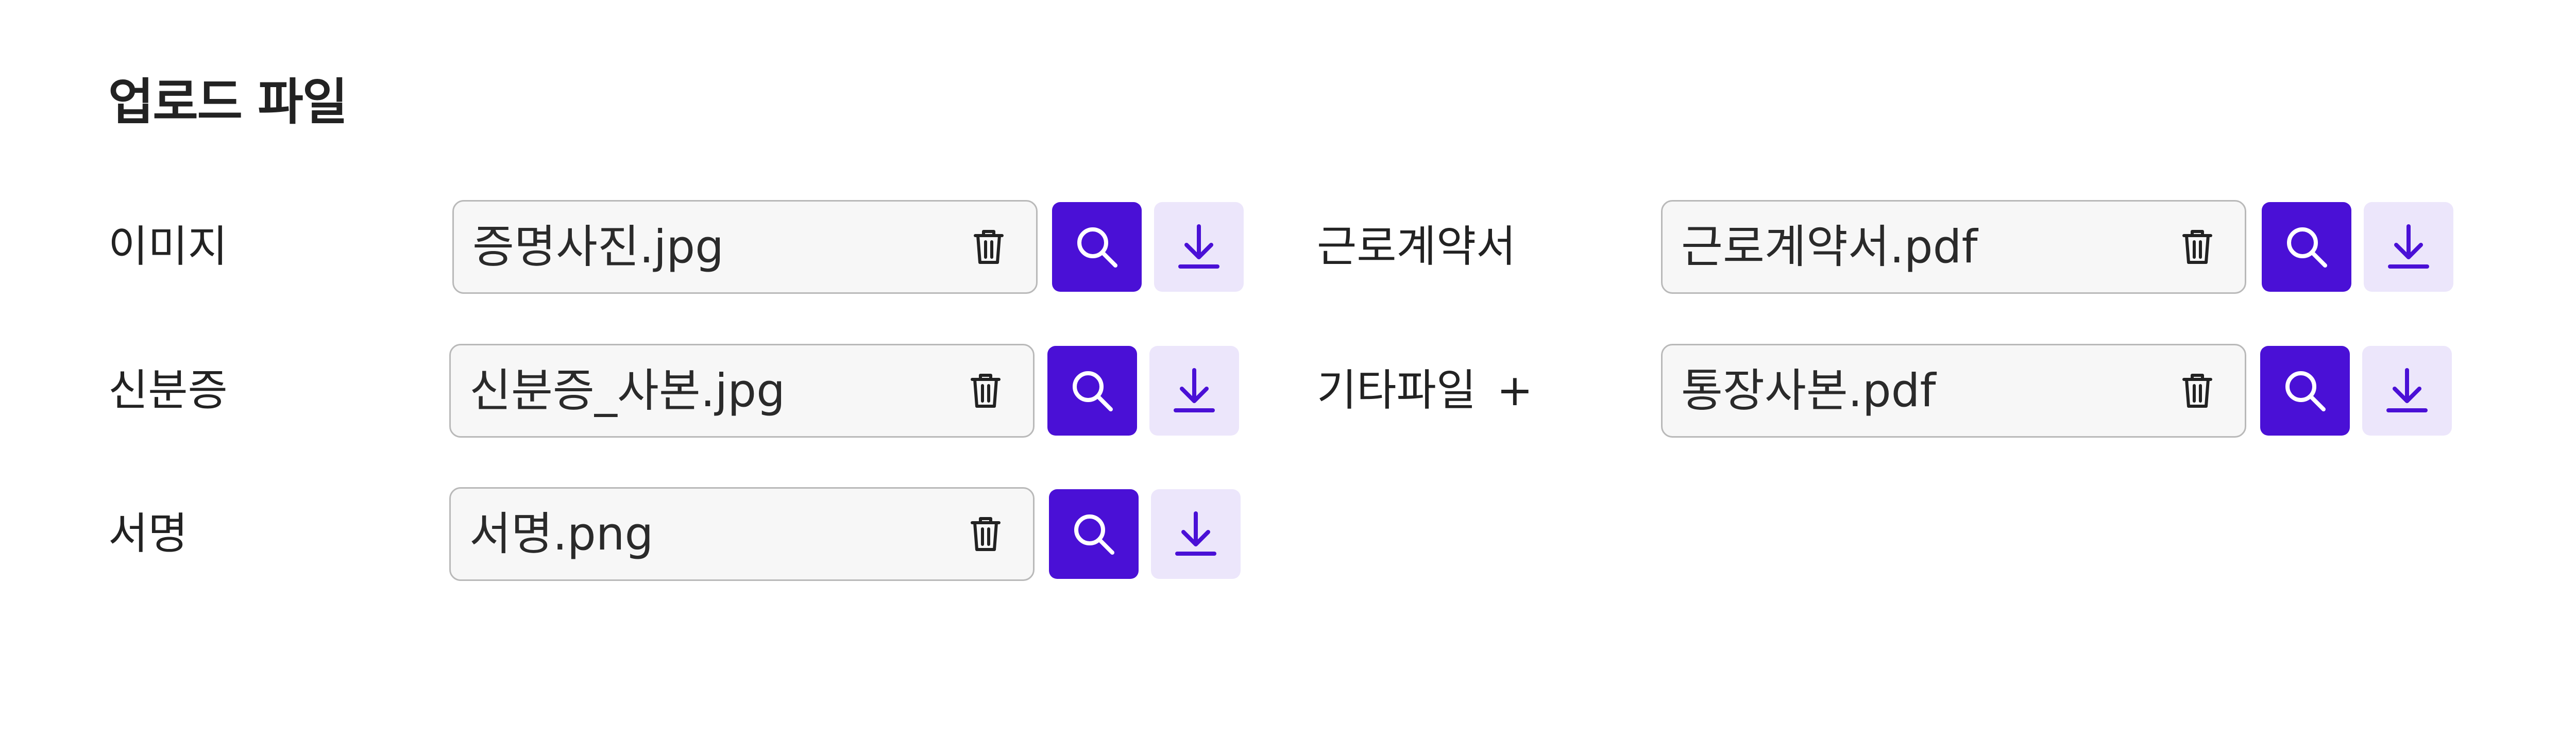  What do you see at coordinates (1397, 390) in the screenshot?
I see `other-files-label-text: 기타파일` at bounding box center [1397, 390].